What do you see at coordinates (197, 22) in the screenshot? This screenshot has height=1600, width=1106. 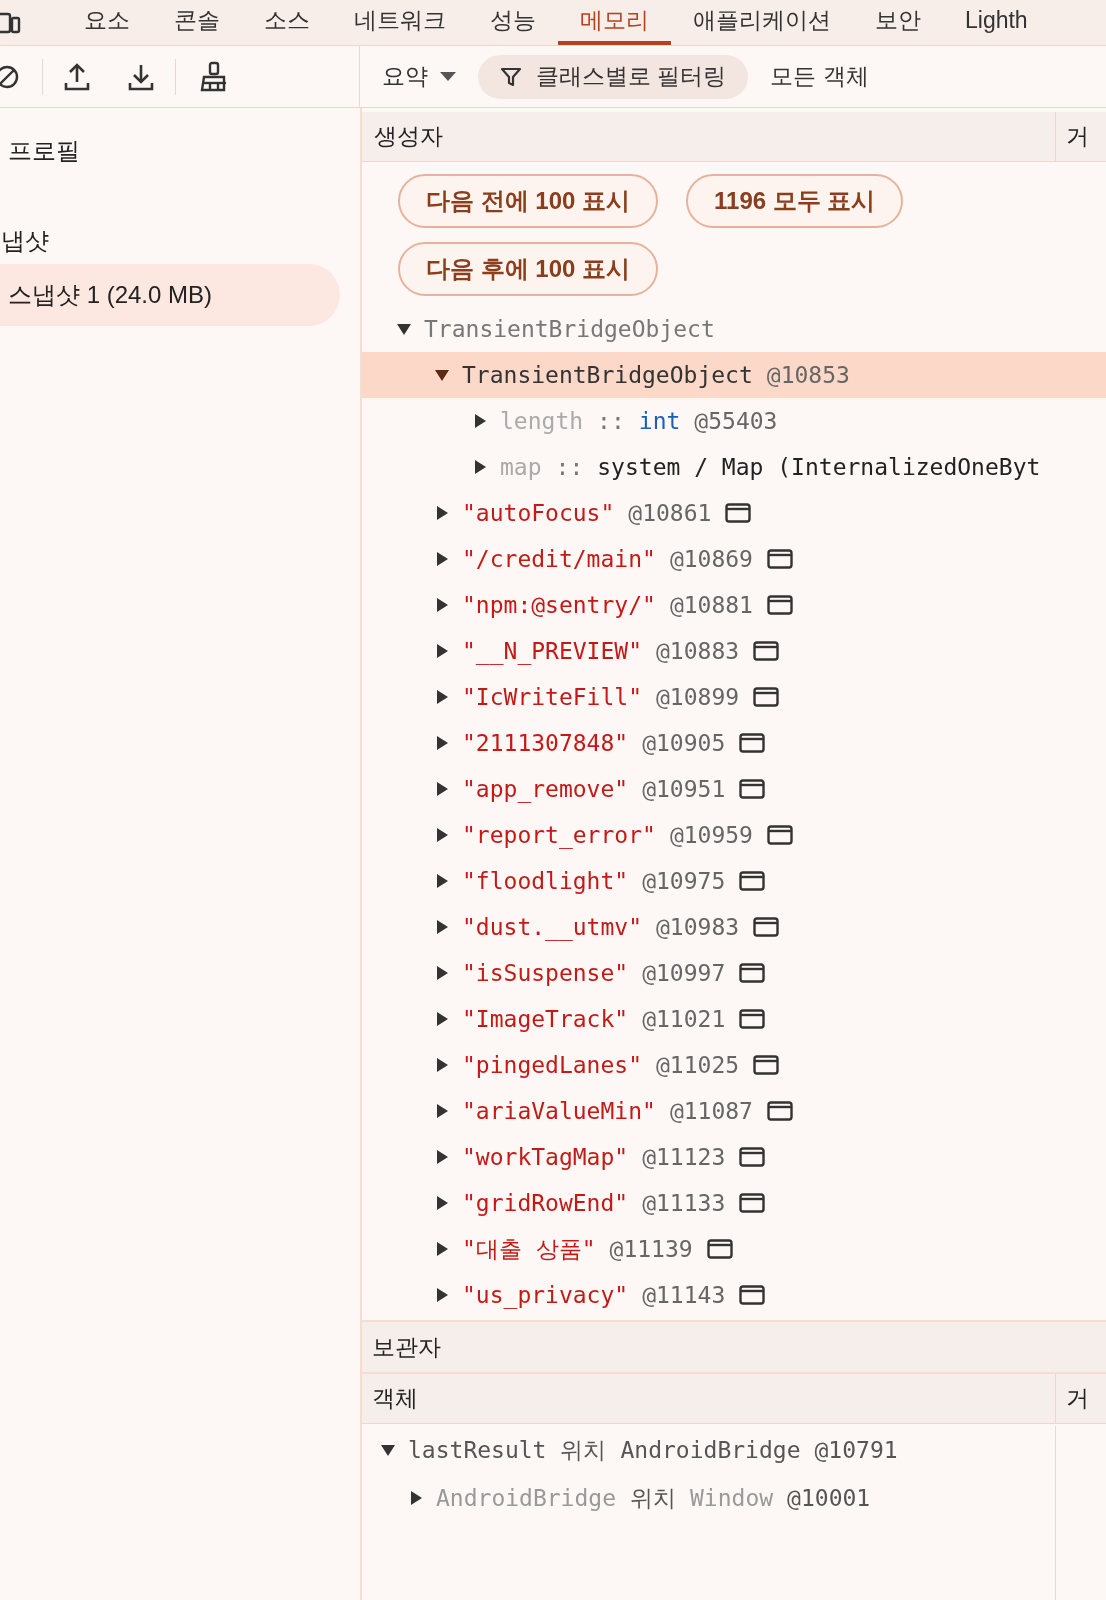 I see `panel-tab: 콘솔` at bounding box center [197, 22].